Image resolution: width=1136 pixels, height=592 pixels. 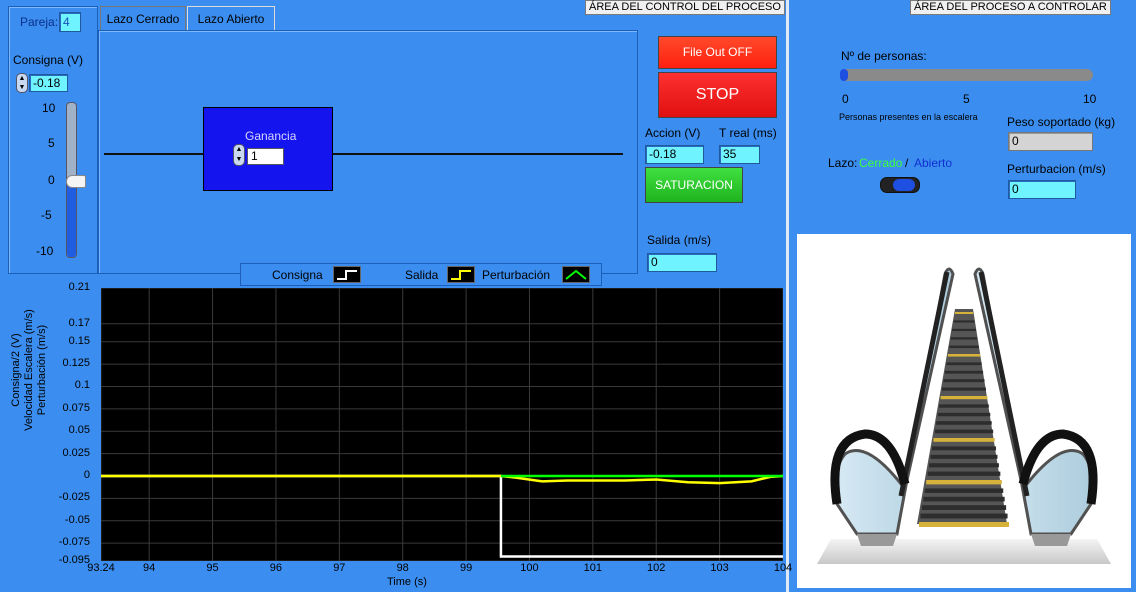 I want to click on setpoint-scale-0: 0, so click(x=51, y=180).